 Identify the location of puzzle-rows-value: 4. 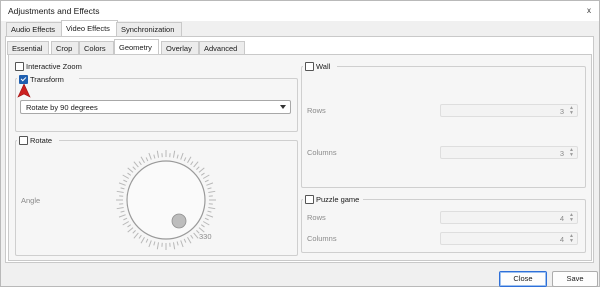
(561, 218).